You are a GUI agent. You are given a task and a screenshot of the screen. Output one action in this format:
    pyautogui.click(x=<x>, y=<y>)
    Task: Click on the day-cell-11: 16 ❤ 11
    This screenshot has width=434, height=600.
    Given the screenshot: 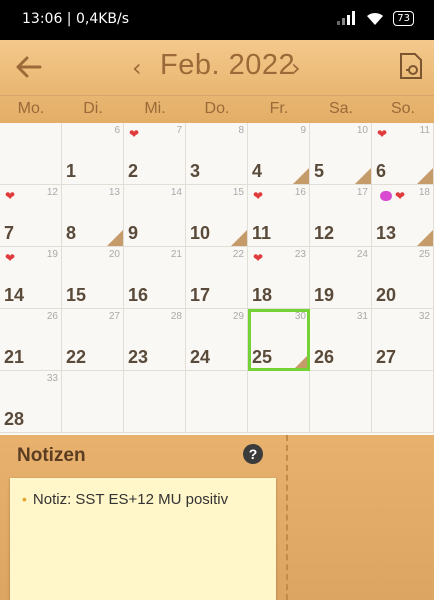 What is the action you would take?
    pyautogui.click(x=279, y=216)
    